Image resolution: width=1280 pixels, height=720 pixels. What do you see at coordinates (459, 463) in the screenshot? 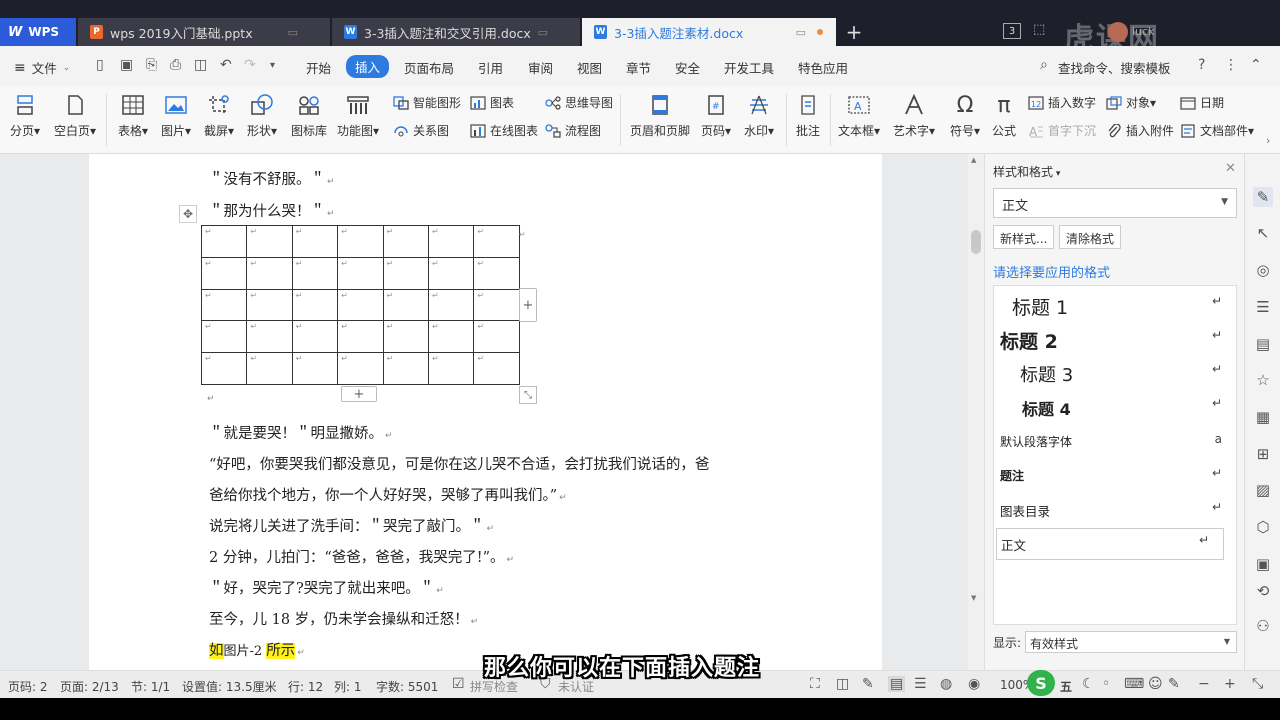
I see `paragraph: “好吧，你要哭我们都没意见，可是你在这儿哭不合适，会打扰我们说话的，爸` at bounding box center [459, 463].